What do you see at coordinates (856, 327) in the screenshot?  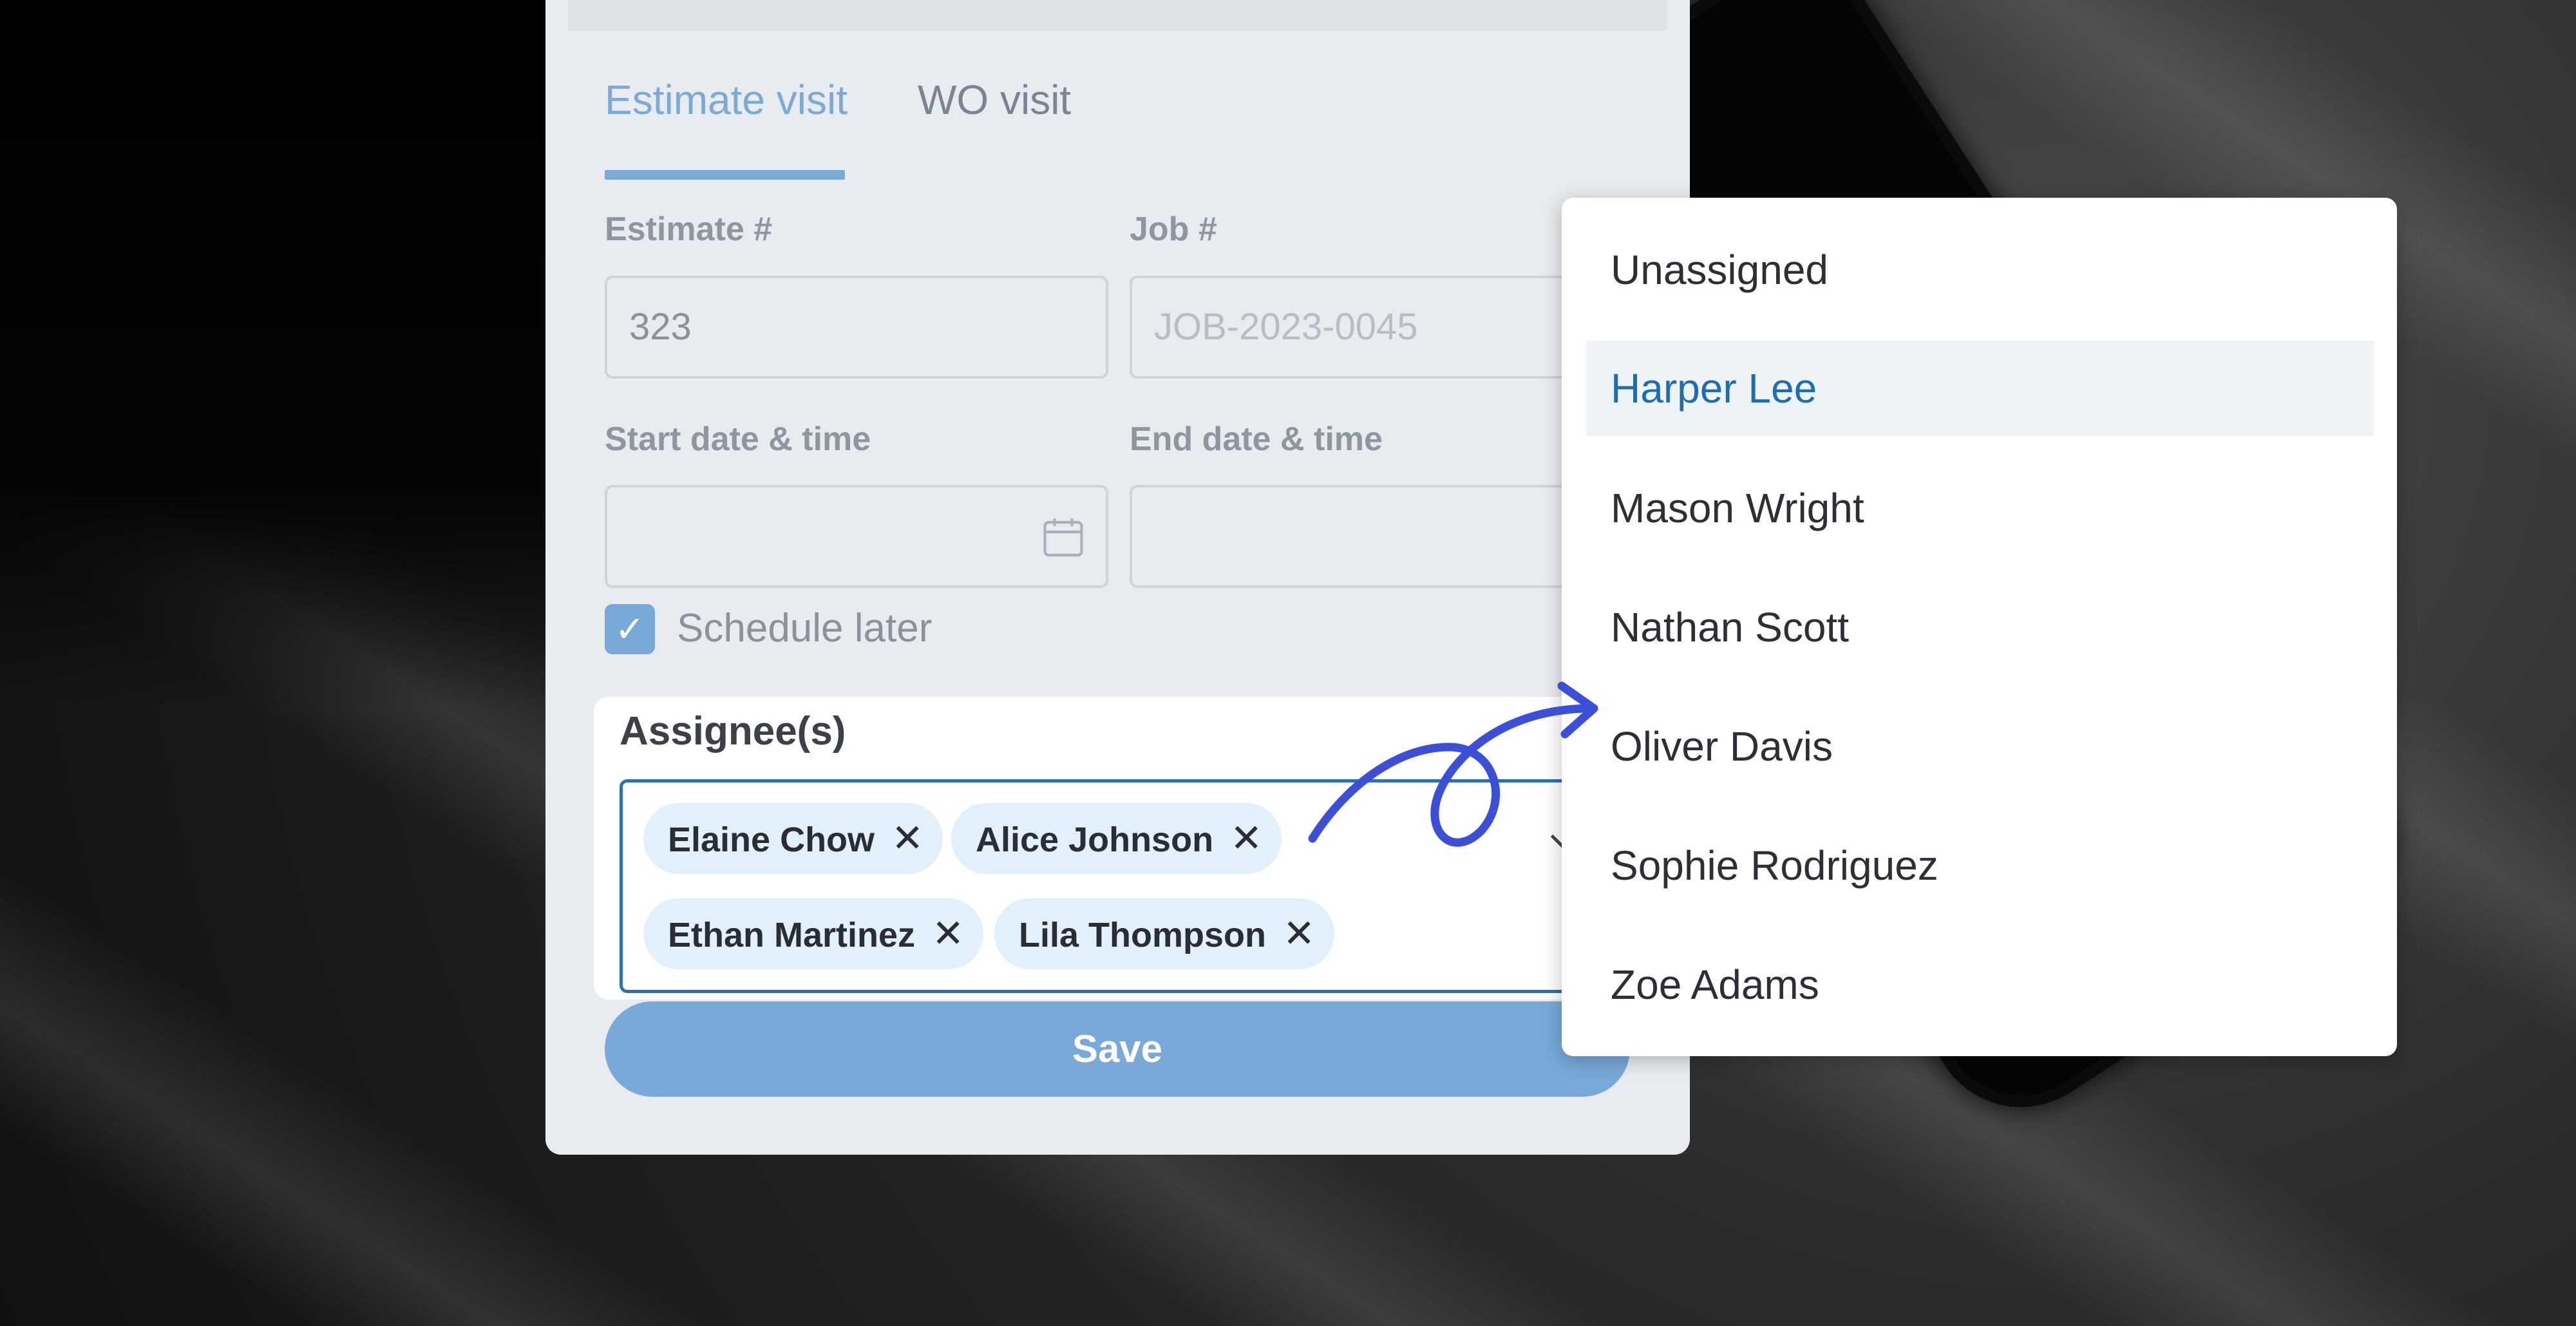 I see `estimate-number-input: 323` at bounding box center [856, 327].